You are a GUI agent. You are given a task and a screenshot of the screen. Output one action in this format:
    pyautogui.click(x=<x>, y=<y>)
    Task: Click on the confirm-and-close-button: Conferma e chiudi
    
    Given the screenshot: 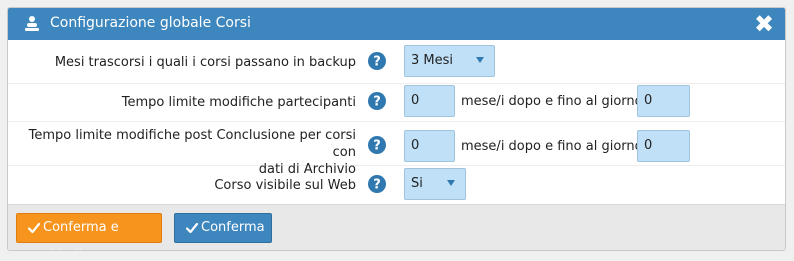 What is the action you would take?
    pyautogui.click(x=89, y=231)
    